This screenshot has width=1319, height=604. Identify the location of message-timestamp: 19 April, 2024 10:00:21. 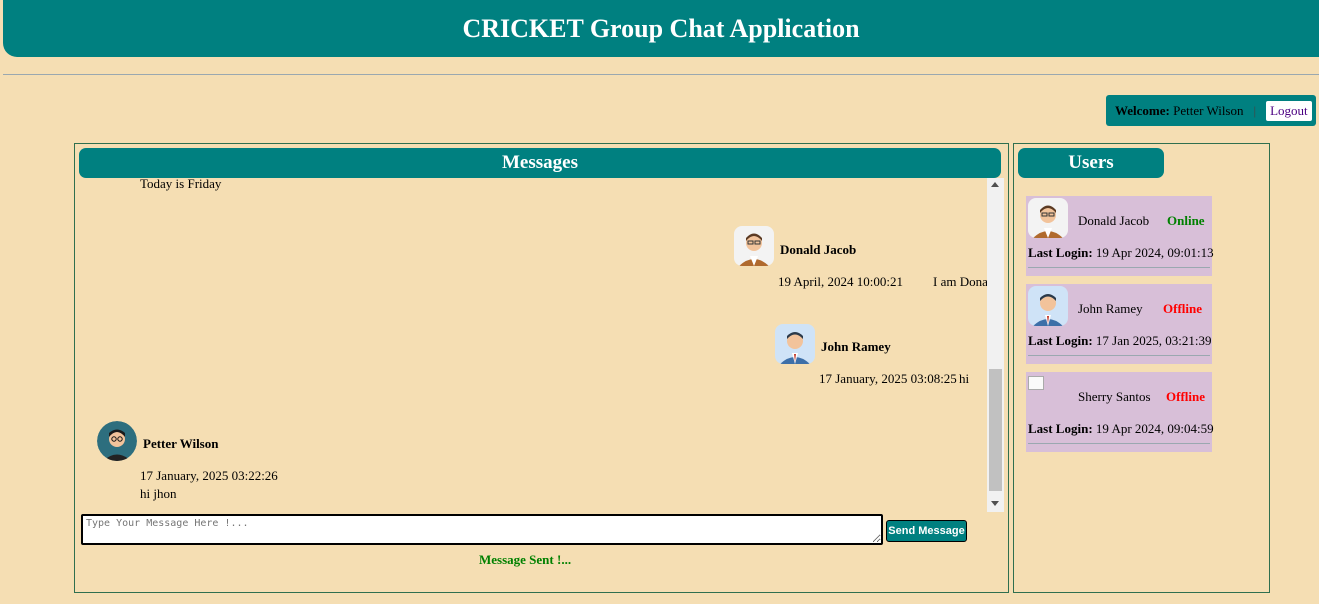
(840, 281).